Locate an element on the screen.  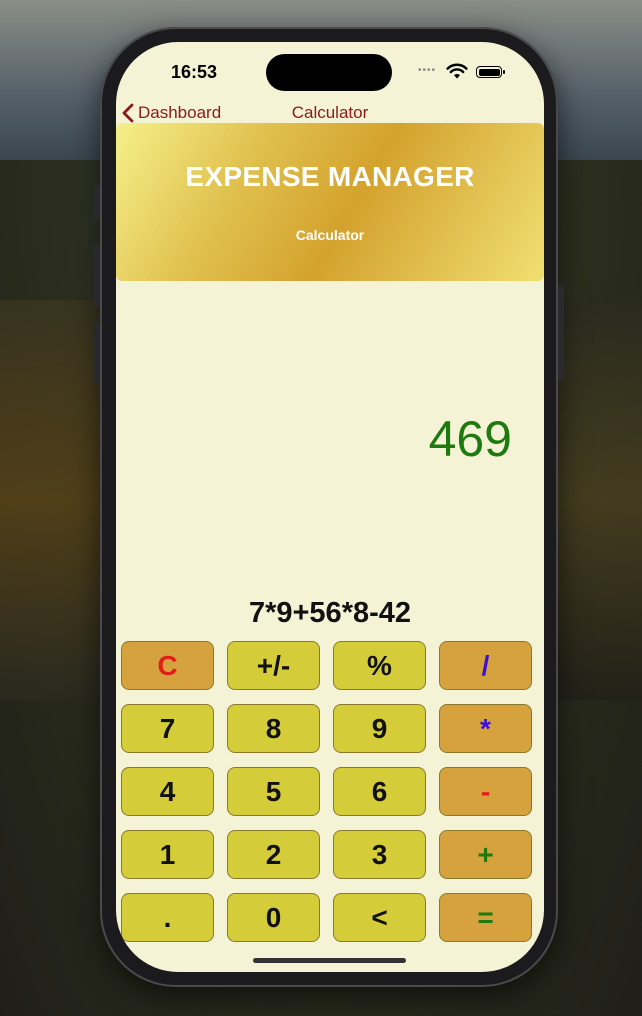
key-digit-9-button: 9 is located at coordinates (379, 728).